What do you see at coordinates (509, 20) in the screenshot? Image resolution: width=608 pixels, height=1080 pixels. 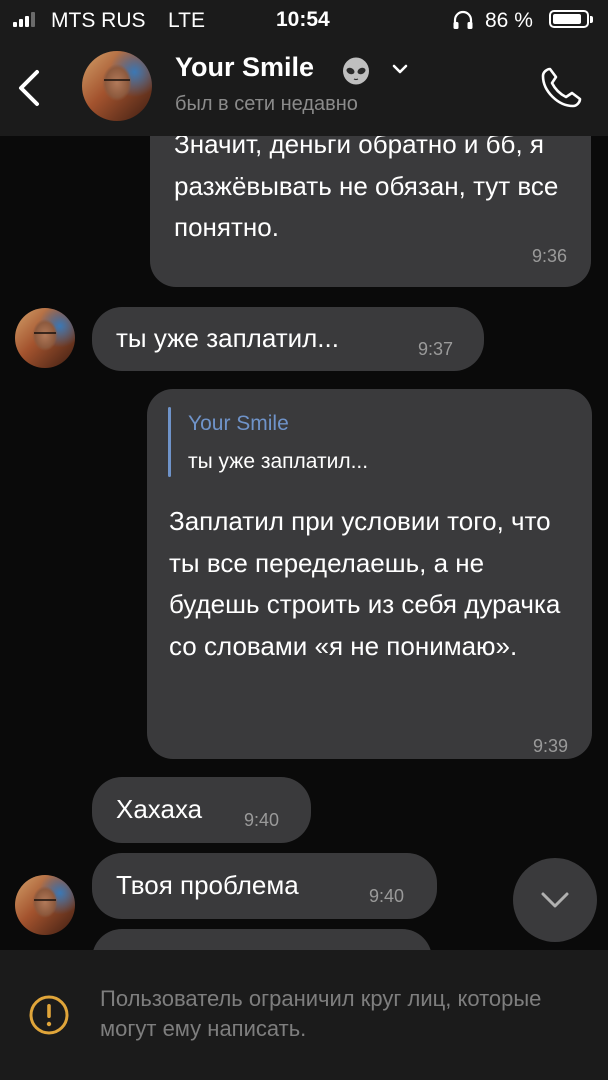 I see `battery-percentage: 86 %` at bounding box center [509, 20].